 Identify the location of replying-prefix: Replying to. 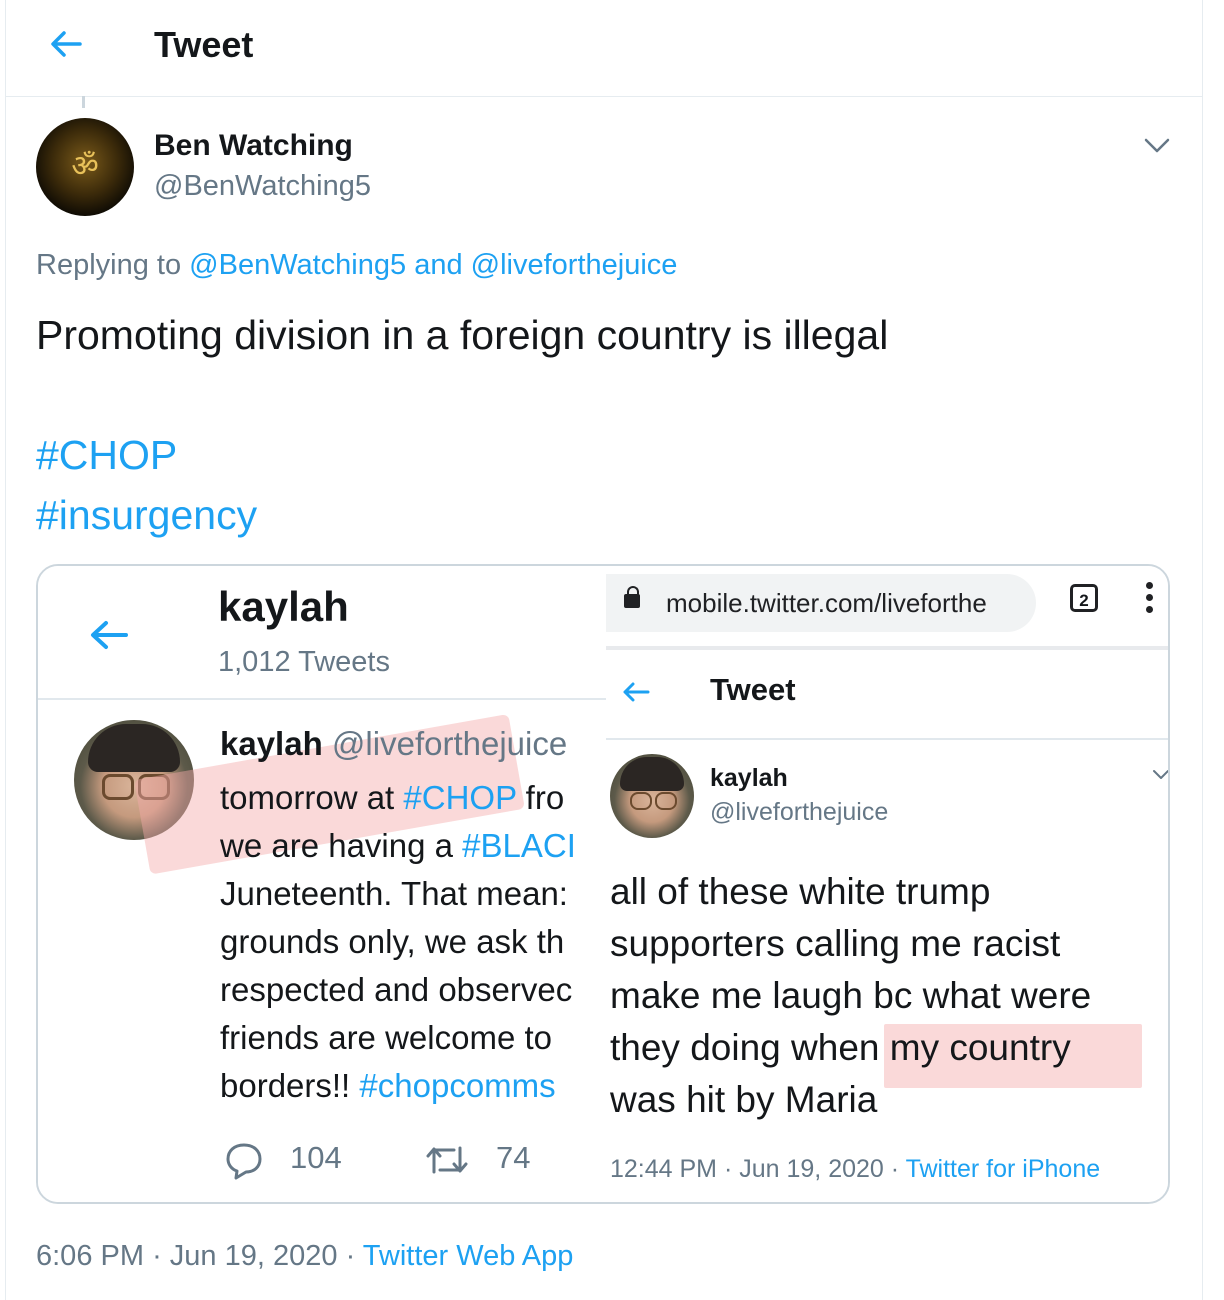
(109, 265).